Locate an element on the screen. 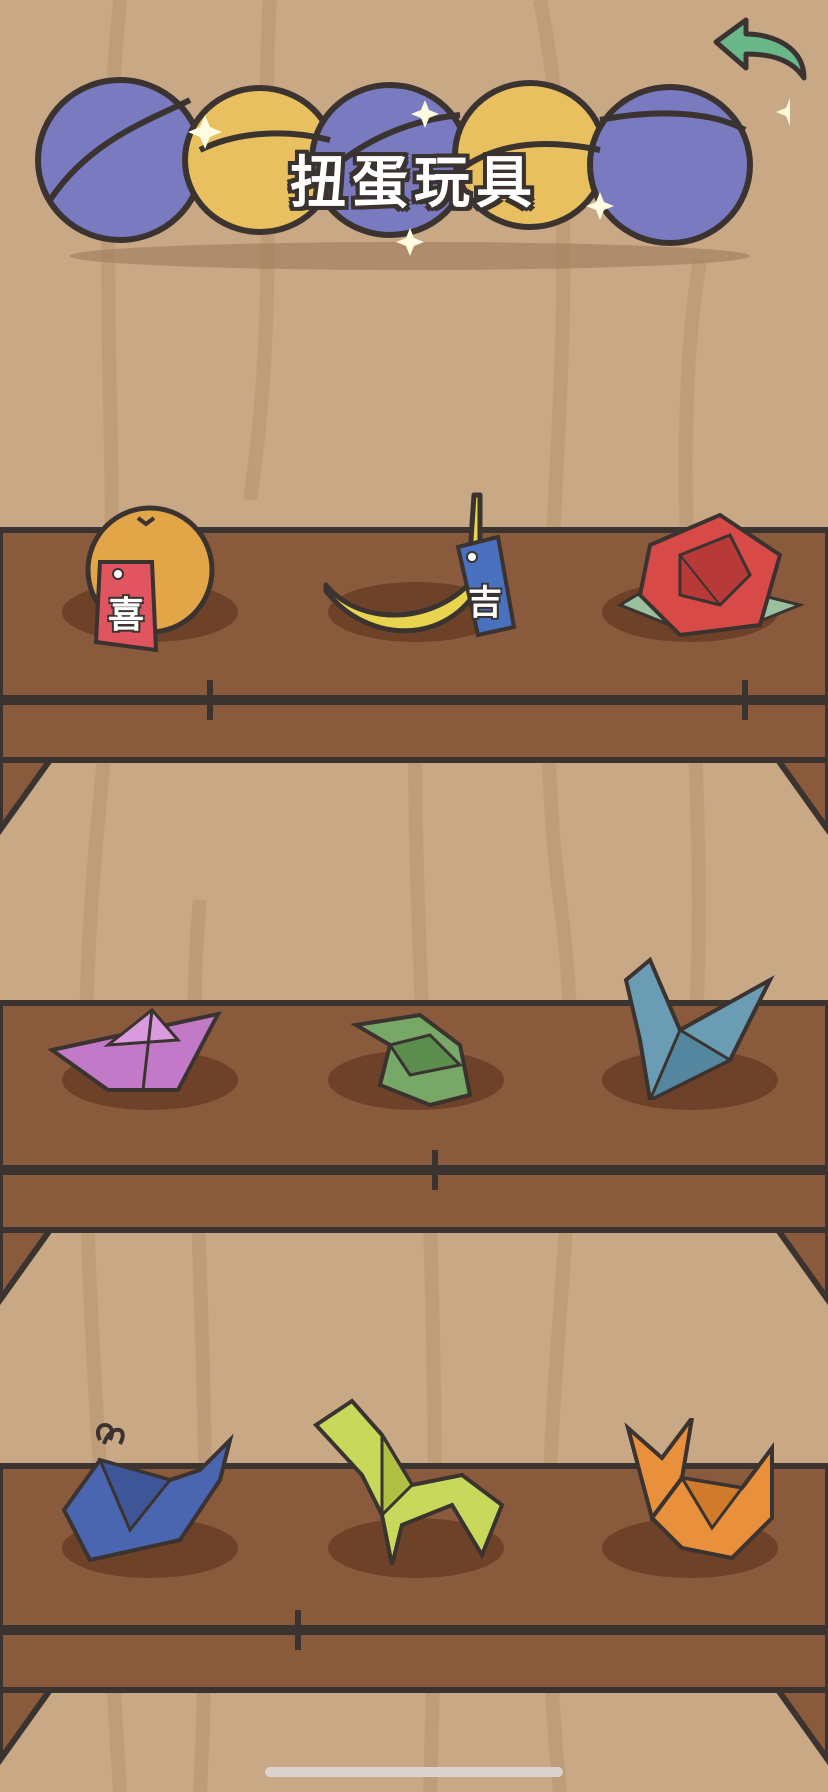 The image size is (828, 1792). origami-crane-icon is located at coordinates (699, 1030).